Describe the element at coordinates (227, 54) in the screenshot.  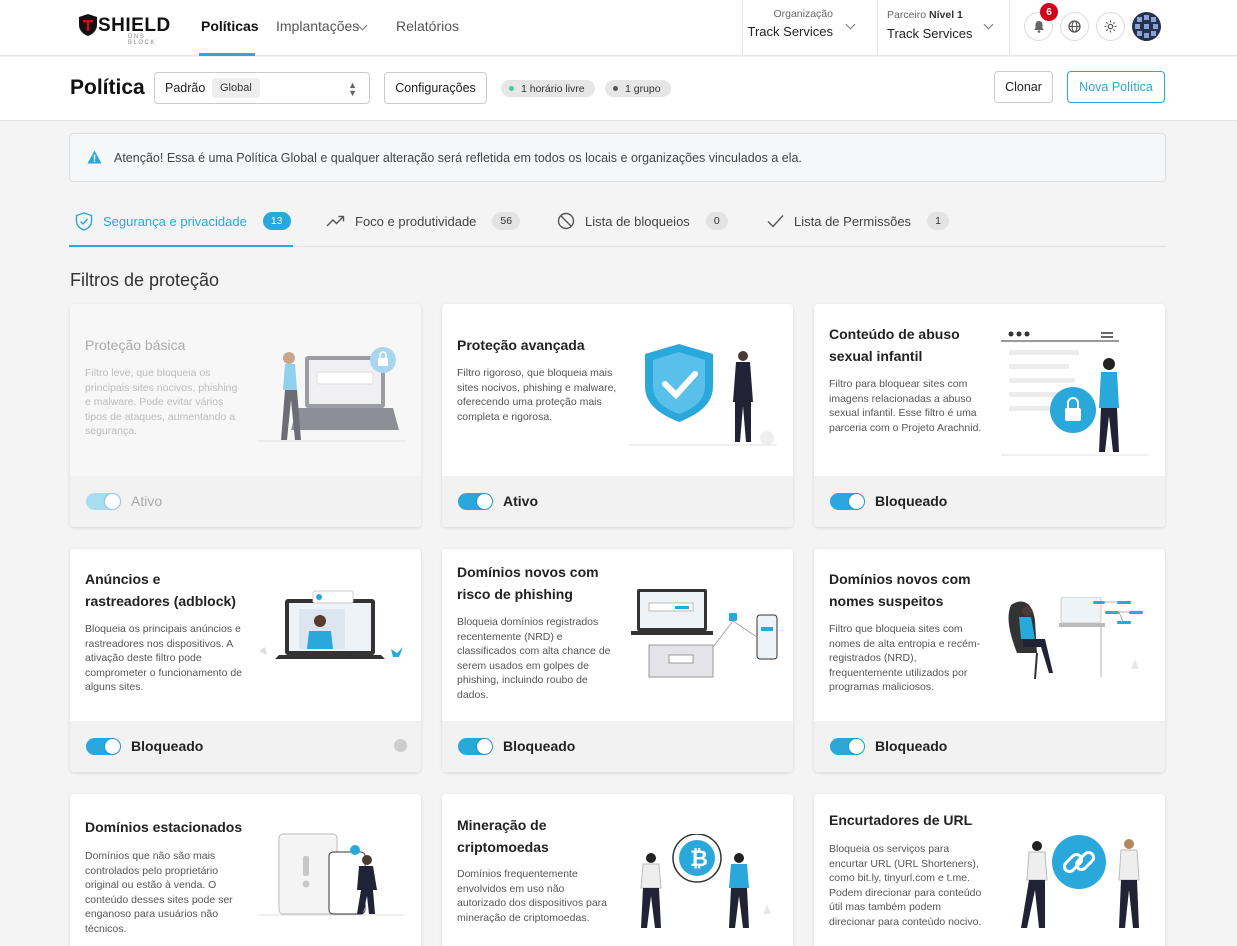
I see `nav-active-indicator` at that location.